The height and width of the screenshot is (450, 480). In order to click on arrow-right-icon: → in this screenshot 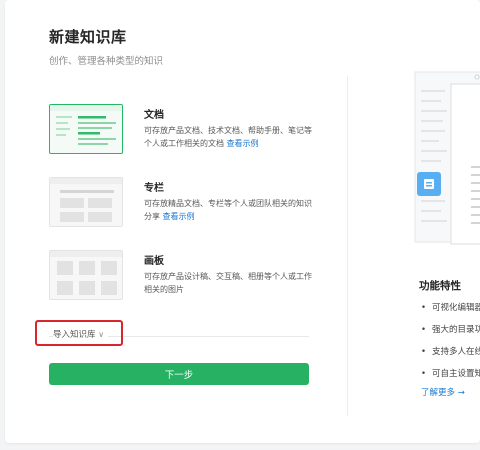, I will do `click(461, 393)`.